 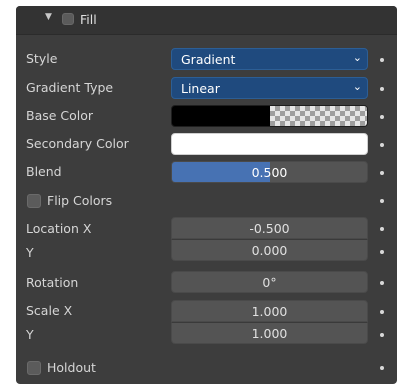 What do you see at coordinates (48, 17) in the screenshot?
I see `triangle-down-icon: ▼` at bounding box center [48, 17].